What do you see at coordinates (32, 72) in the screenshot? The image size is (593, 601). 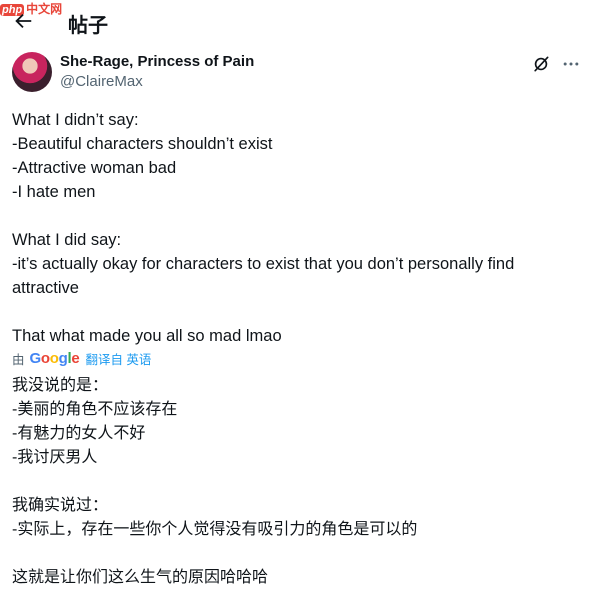 I see `avatar` at bounding box center [32, 72].